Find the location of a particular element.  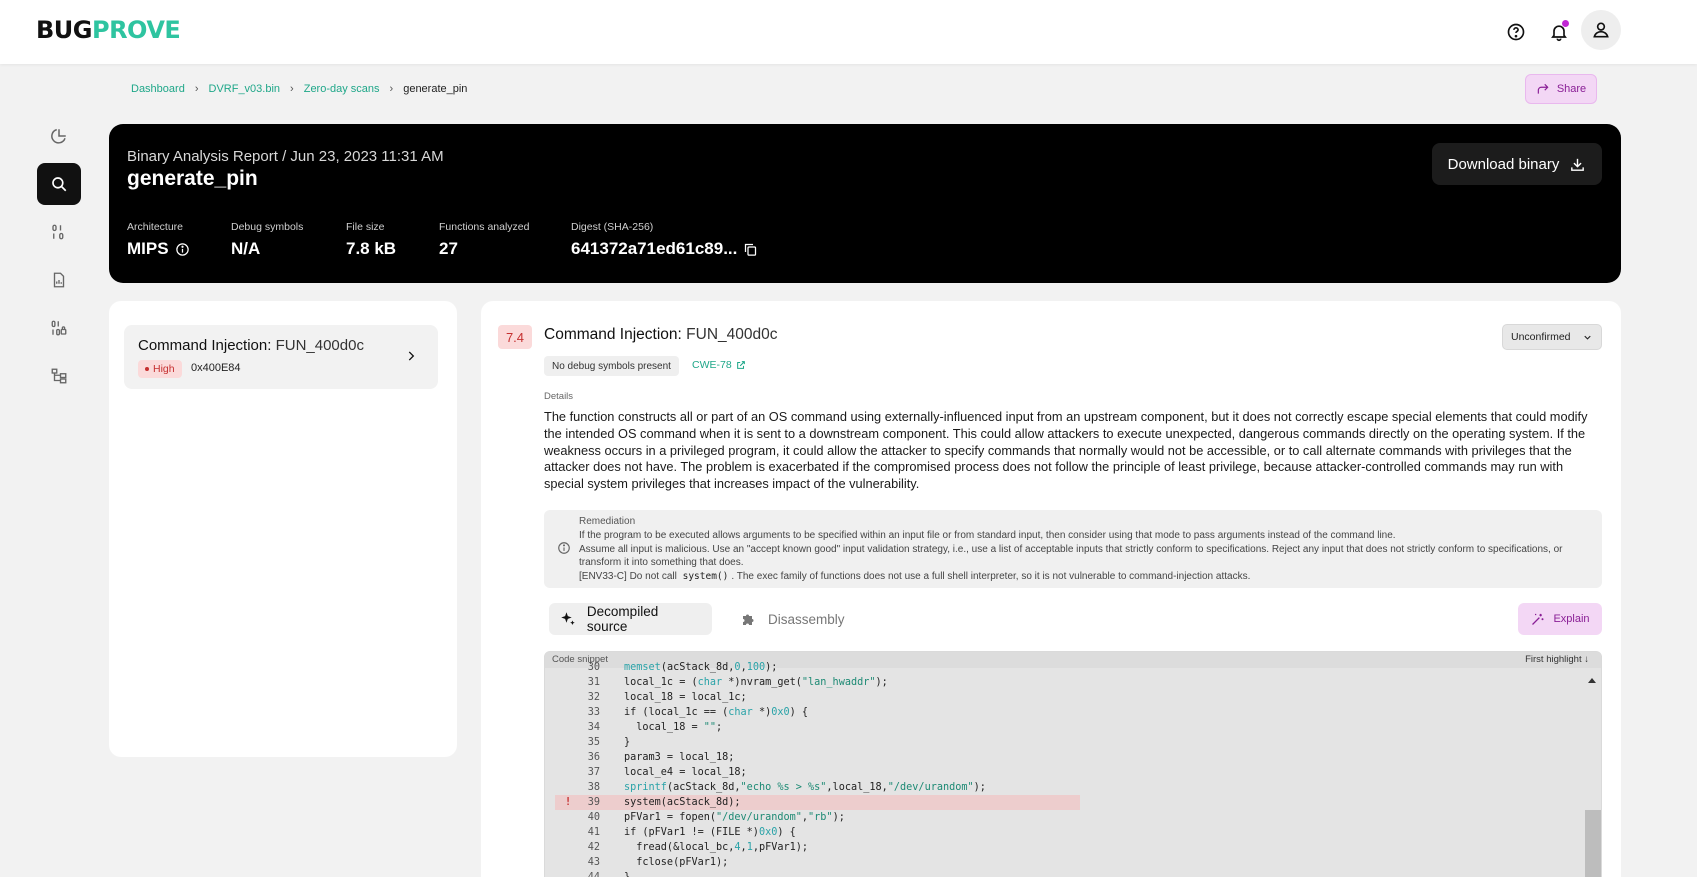

report-icon is located at coordinates (59, 280).